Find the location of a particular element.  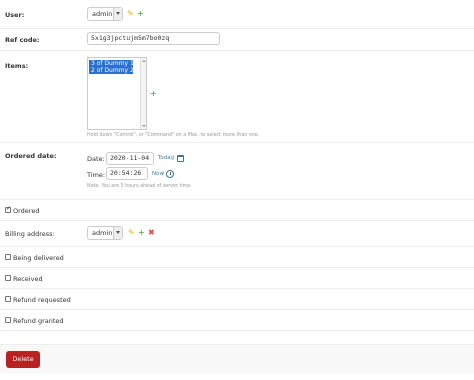

cross-icon: ✖ is located at coordinates (151, 233).